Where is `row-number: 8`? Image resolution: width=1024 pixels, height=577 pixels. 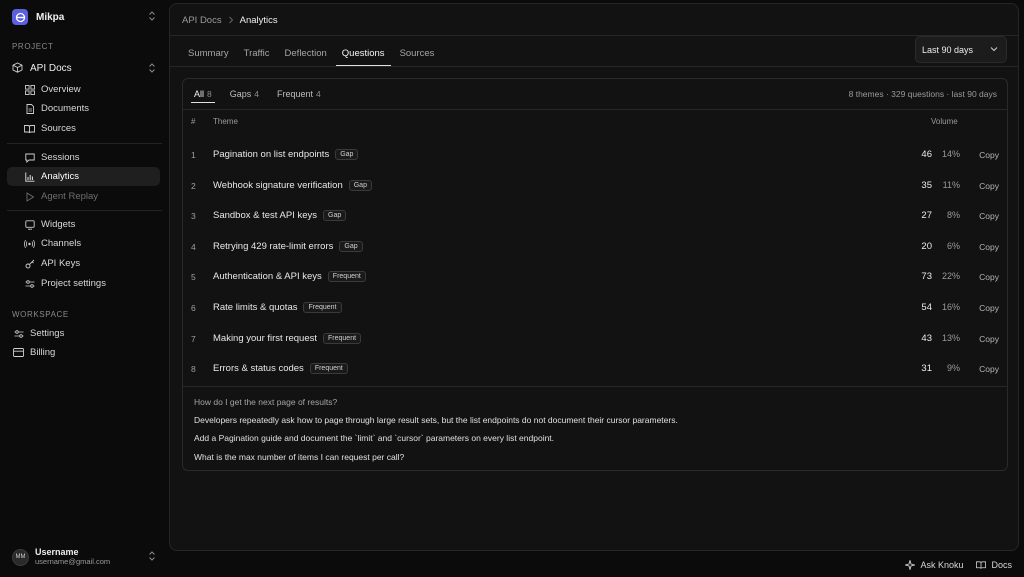
row-number: 8 is located at coordinates (193, 369).